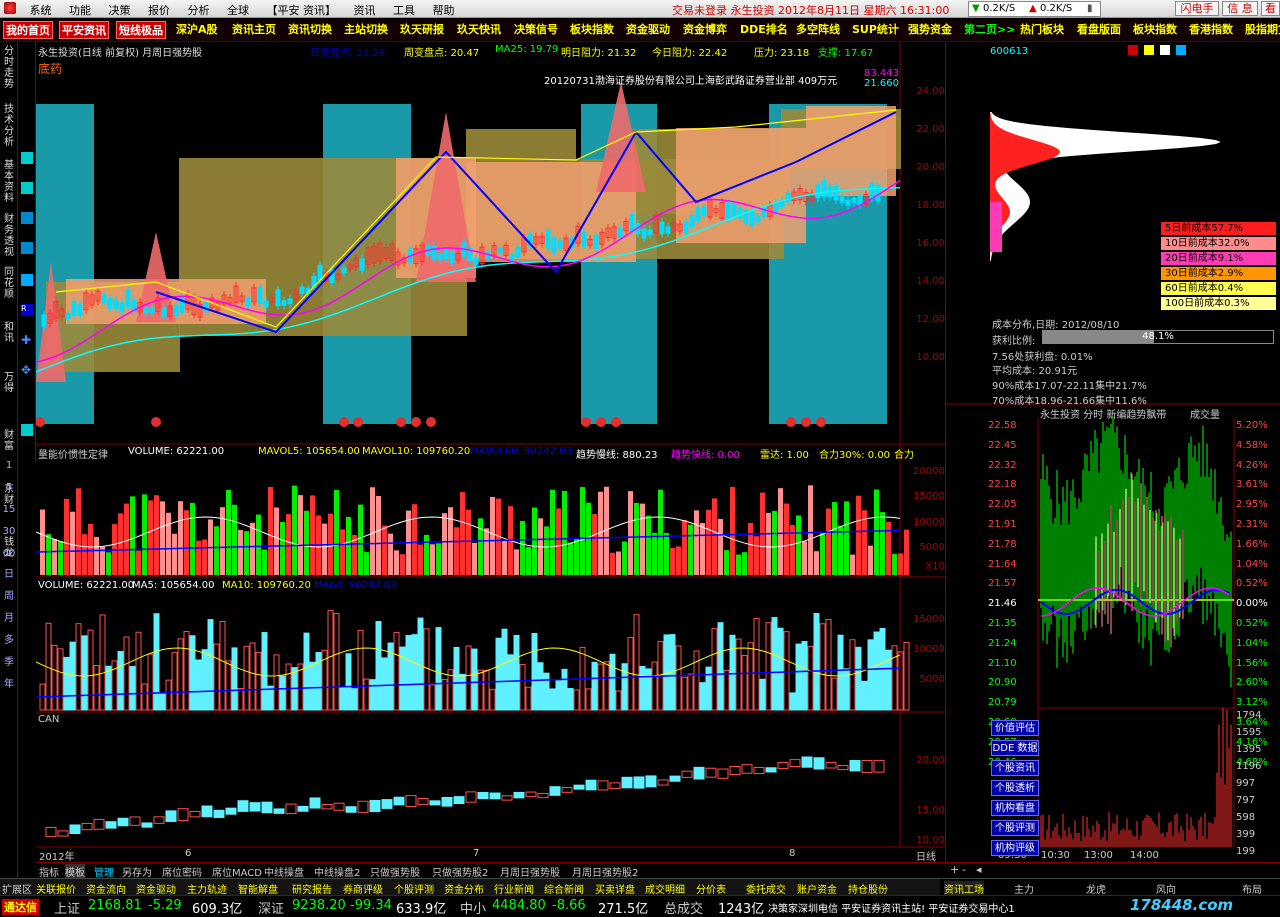 Image resolution: width=1280 pixels, height=917 pixels. Describe the element at coordinates (27, 340) in the screenshot. I see `zoom-in-icon: ✚` at that location.